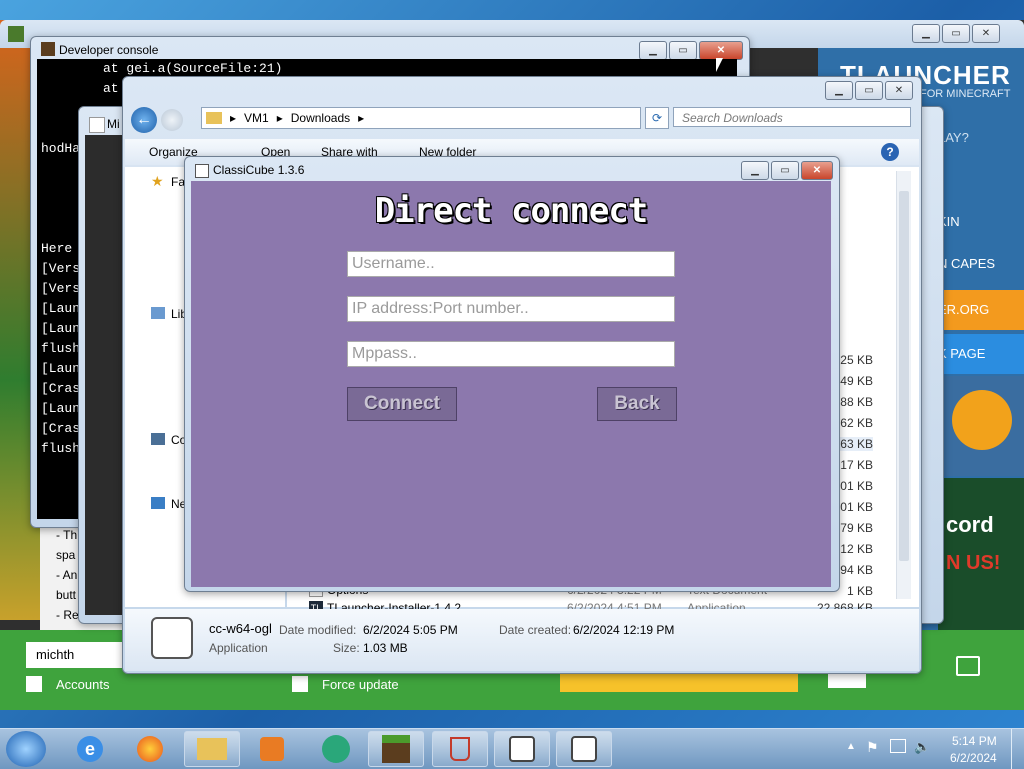 The height and width of the screenshot is (769, 1024). What do you see at coordinates (859, 591) in the screenshot?
I see `file-size: 1 KB` at bounding box center [859, 591].